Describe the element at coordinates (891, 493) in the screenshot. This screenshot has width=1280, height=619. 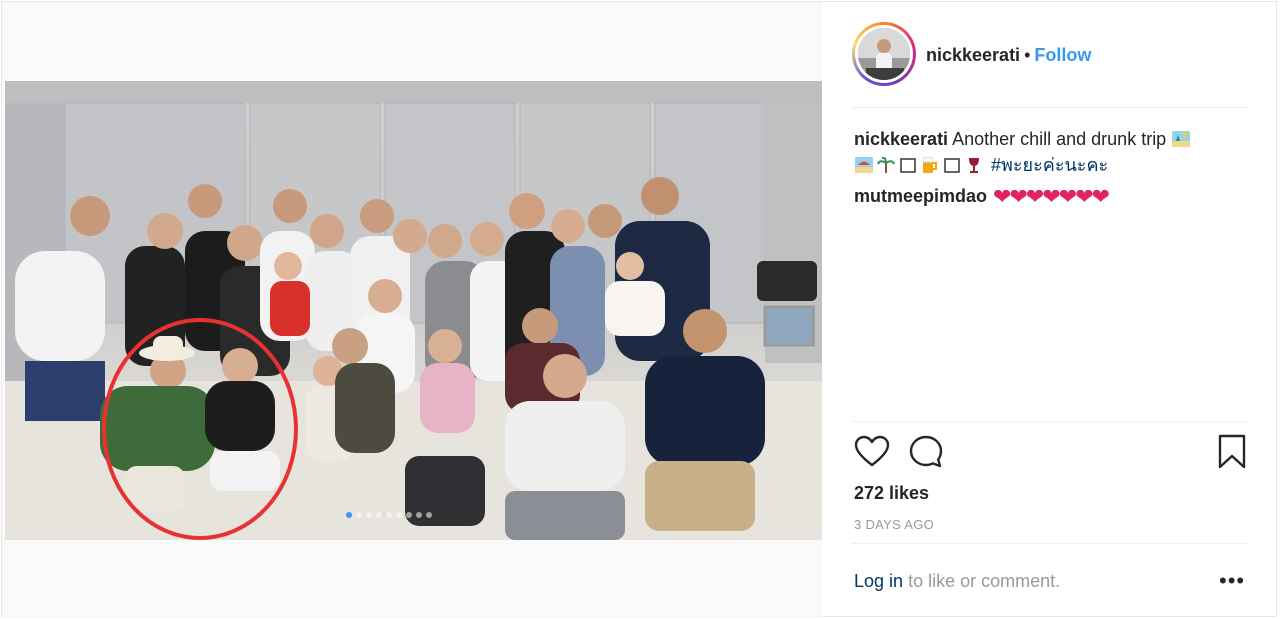
I see `likes-count: 272 likes` at that location.